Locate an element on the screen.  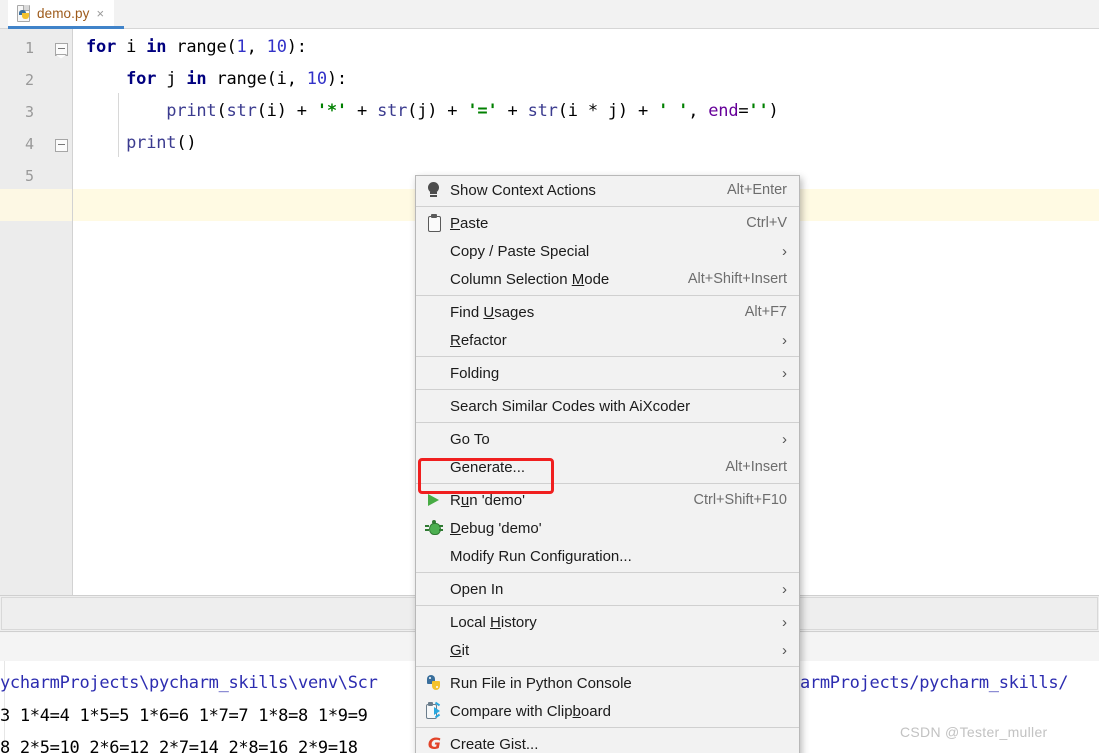
console-line: 3 1*4=4 1*5=5 1*6=6 1*7=7 1*8=8 1*9=9 is located at coordinates (184, 716).